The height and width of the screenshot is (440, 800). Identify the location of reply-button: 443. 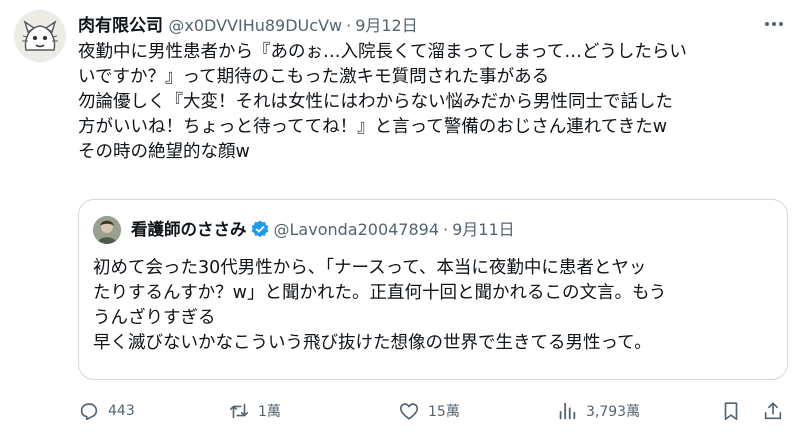
(106, 411).